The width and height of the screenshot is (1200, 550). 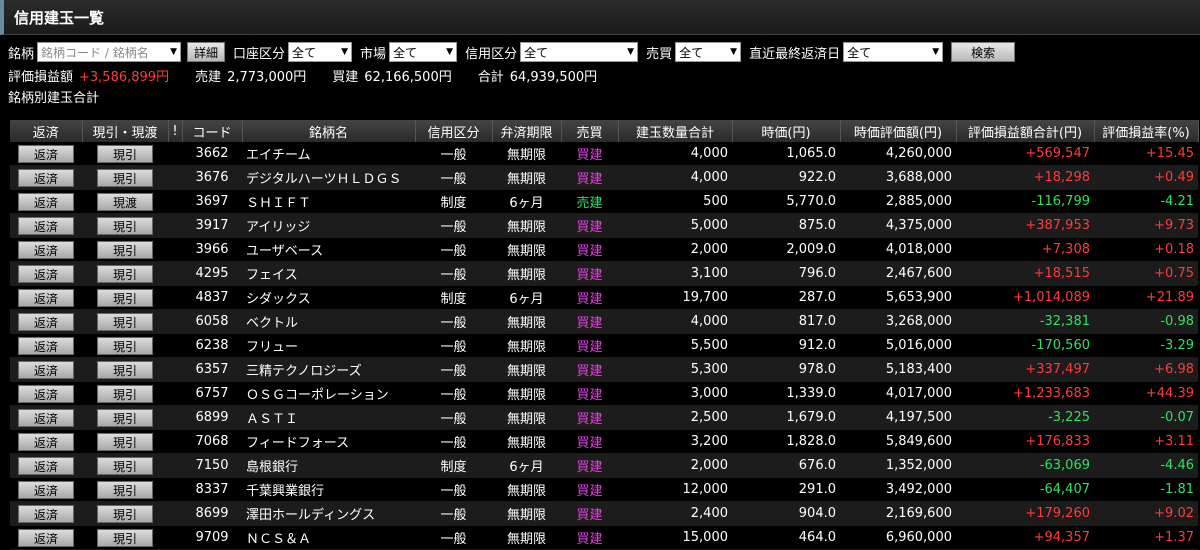 What do you see at coordinates (206, 52) in the screenshot?
I see `detail-button: 詳細` at bounding box center [206, 52].